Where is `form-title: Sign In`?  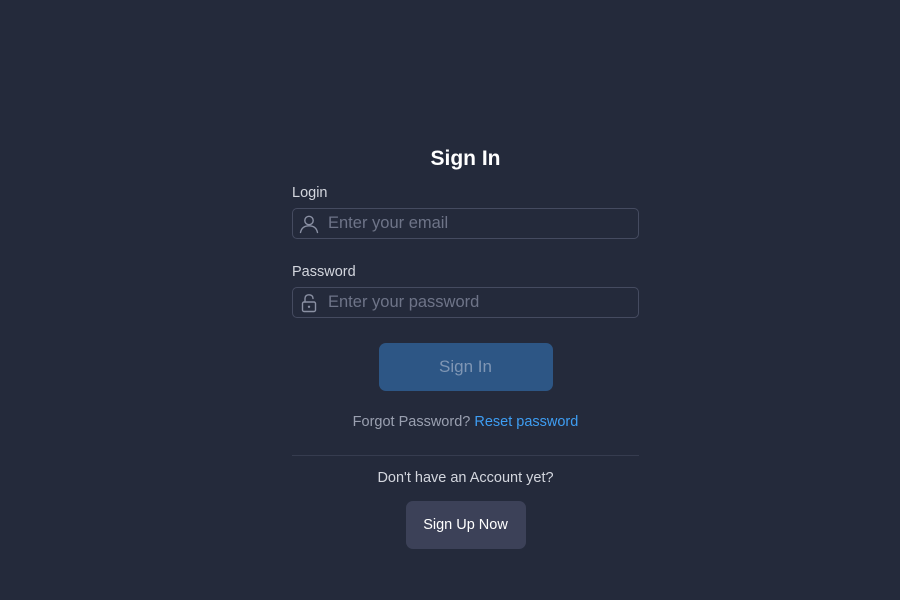 form-title: Sign In is located at coordinates (465, 158).